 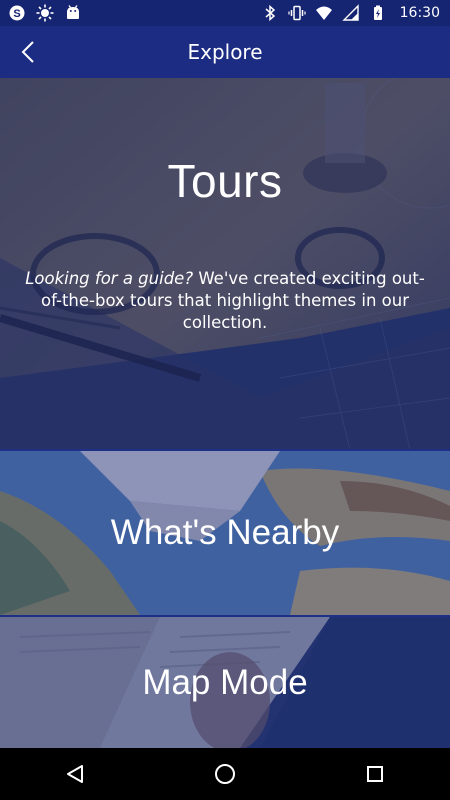 I want to click on status-bar: S 16:30, so click(x=225, y=13).